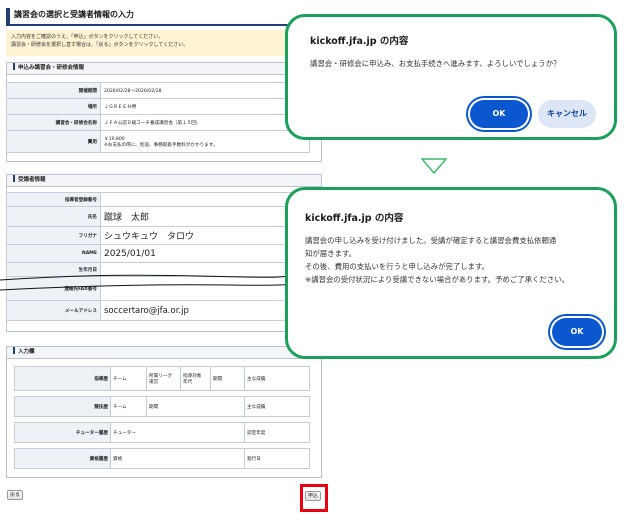  I want to click on row-value: ￥19,800 ※お支払の際に、別途、事務取扱手数料がかかります。, so click(205, 141).